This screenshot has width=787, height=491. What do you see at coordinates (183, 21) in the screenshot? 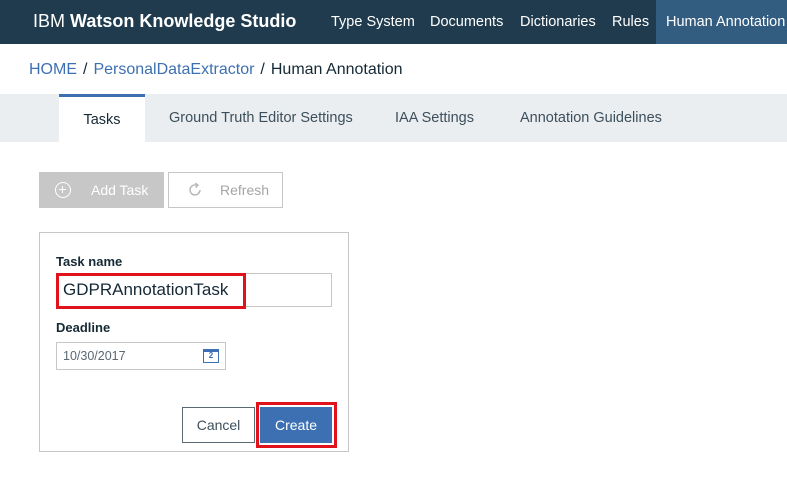
I see `brand-name: Watson Knowledge Studio` at bounding box center [183, 21].